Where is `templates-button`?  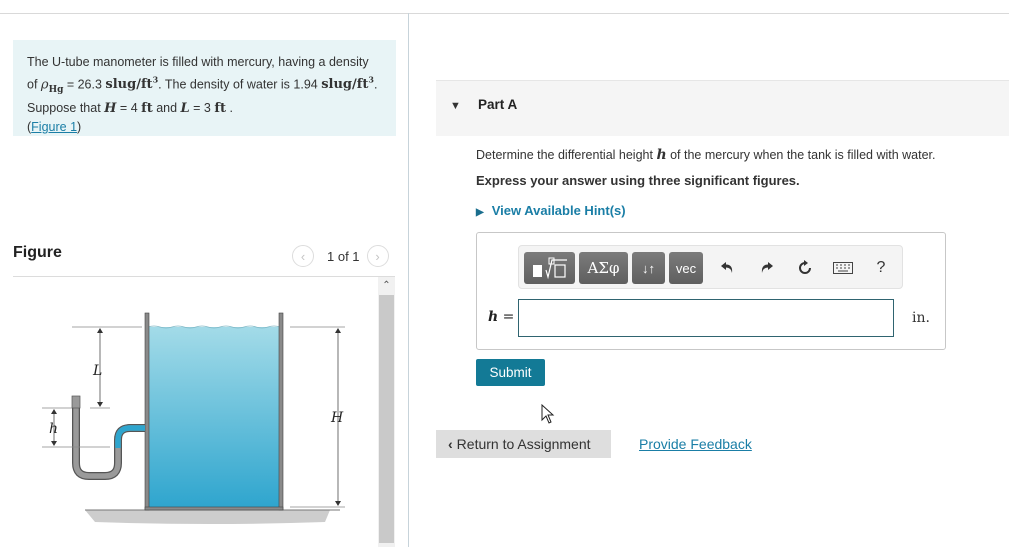 templates-button is located at coordinates (549, 268).